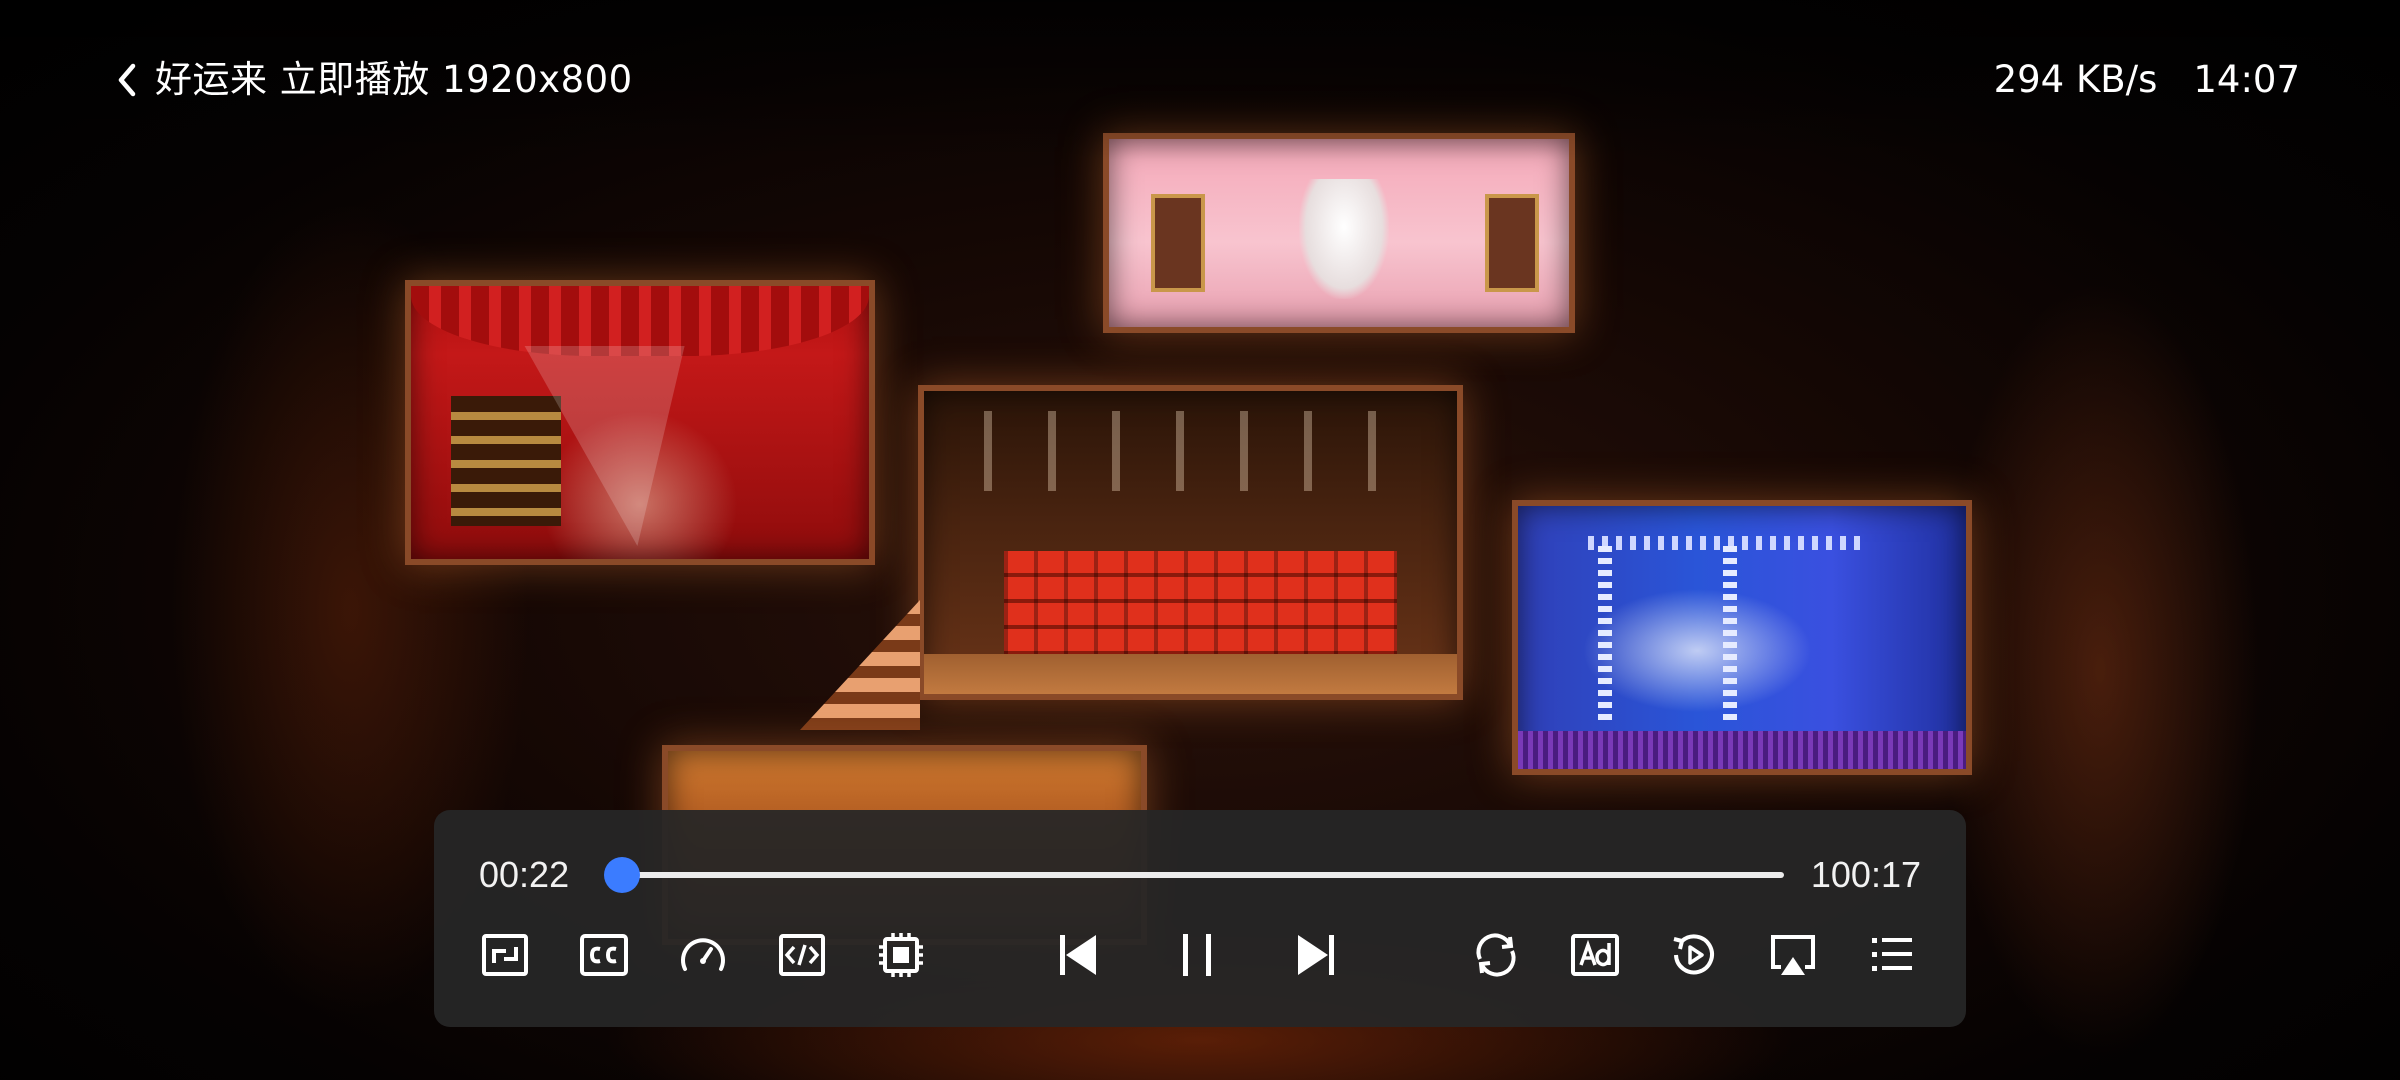  I want to click on decoder-code-icon, so click(802, 955).